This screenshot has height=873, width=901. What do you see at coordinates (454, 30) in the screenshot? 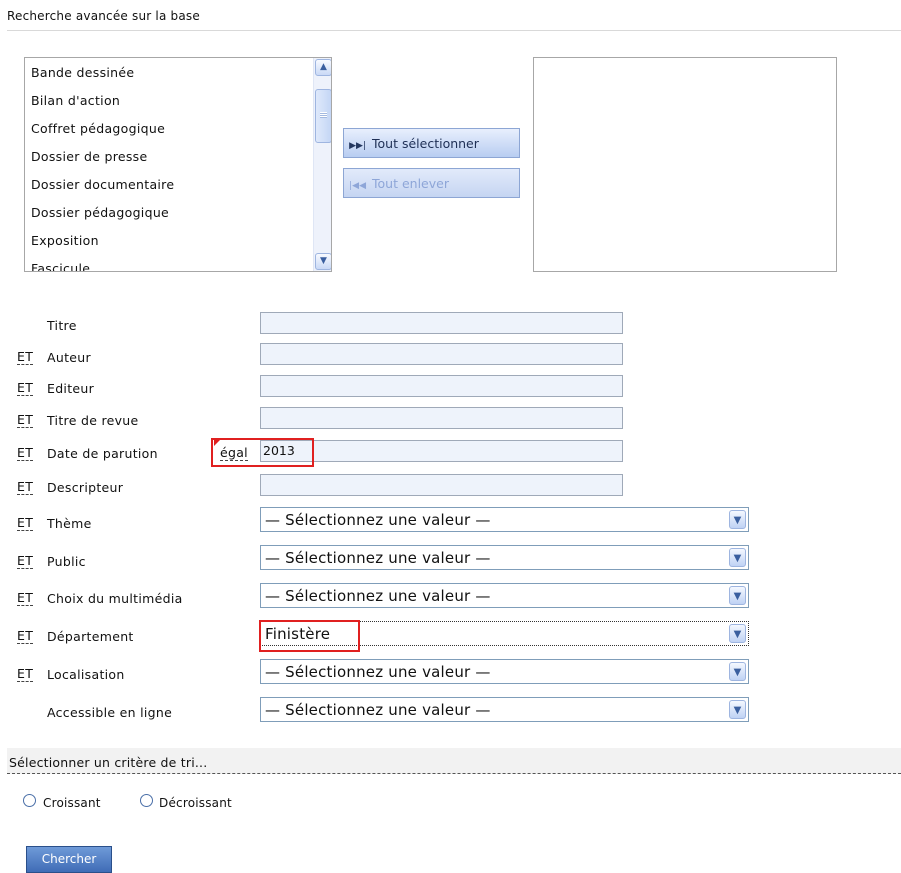
I see `title-divider` at bounding box center [454, 30].